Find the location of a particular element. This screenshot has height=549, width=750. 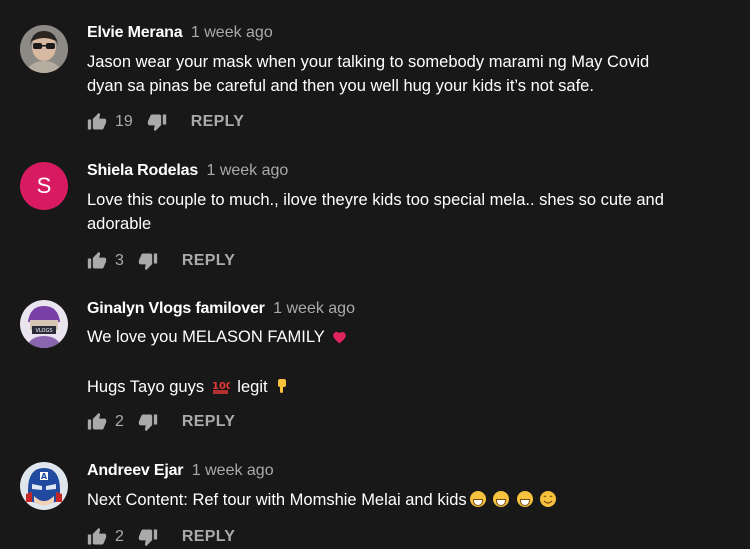

comment-author-name: Shiela Rodelas is located at coordinates (142, 170).